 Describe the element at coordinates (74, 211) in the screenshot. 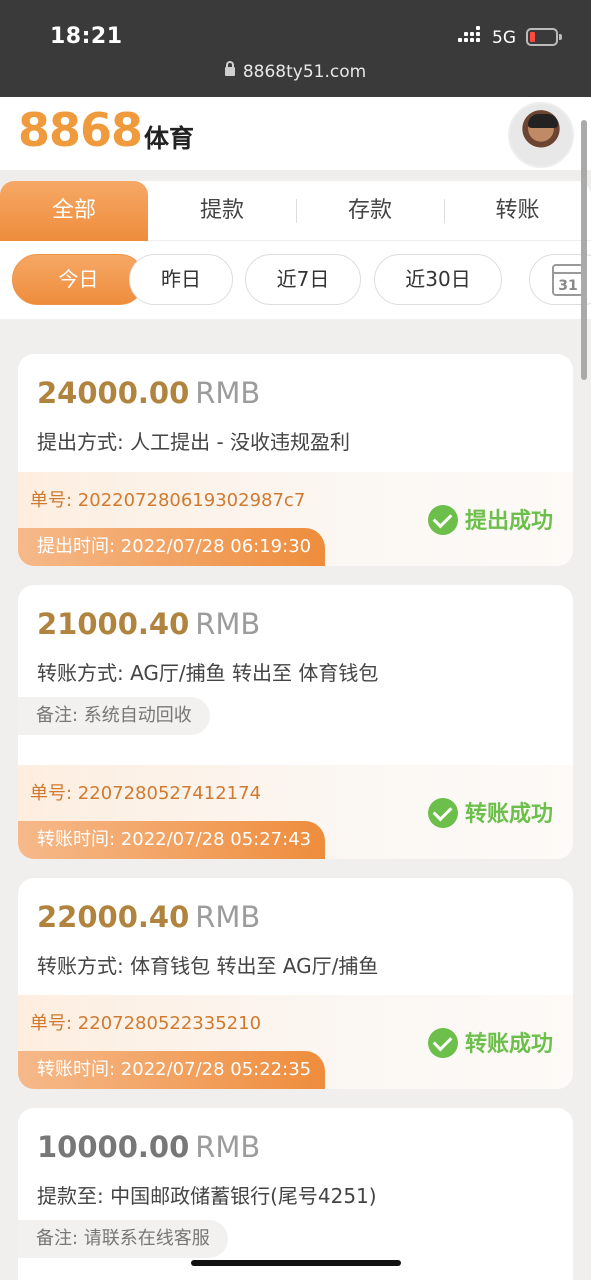

I see `tab-all: 全部` at that location.